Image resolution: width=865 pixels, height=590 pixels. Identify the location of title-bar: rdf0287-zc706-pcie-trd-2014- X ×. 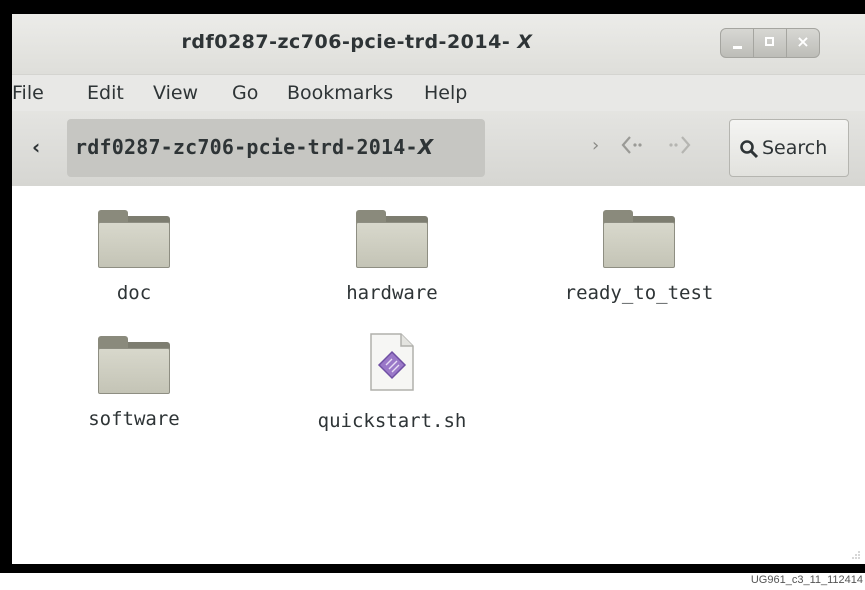
(438, 44).